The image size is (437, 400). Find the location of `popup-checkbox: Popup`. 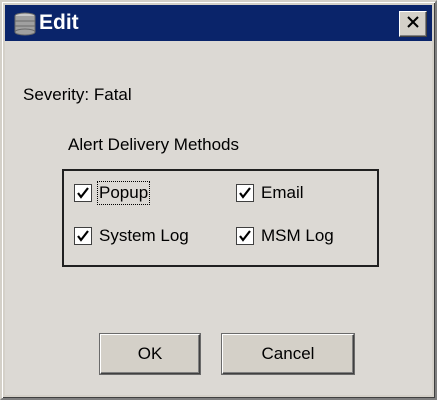

popup-checkbox: Popup is located at coordinates (112, 193).